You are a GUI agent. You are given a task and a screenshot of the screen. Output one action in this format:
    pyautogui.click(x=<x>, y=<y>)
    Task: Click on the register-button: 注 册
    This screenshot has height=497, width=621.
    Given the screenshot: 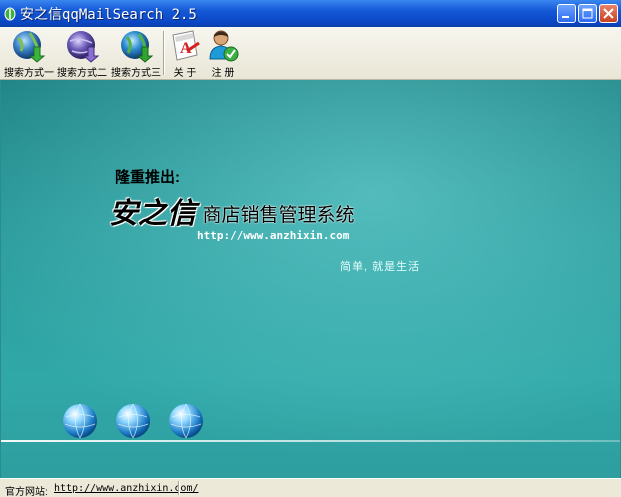 What is the action you would take?
    pyautogui.click(x=223, y=54)
    